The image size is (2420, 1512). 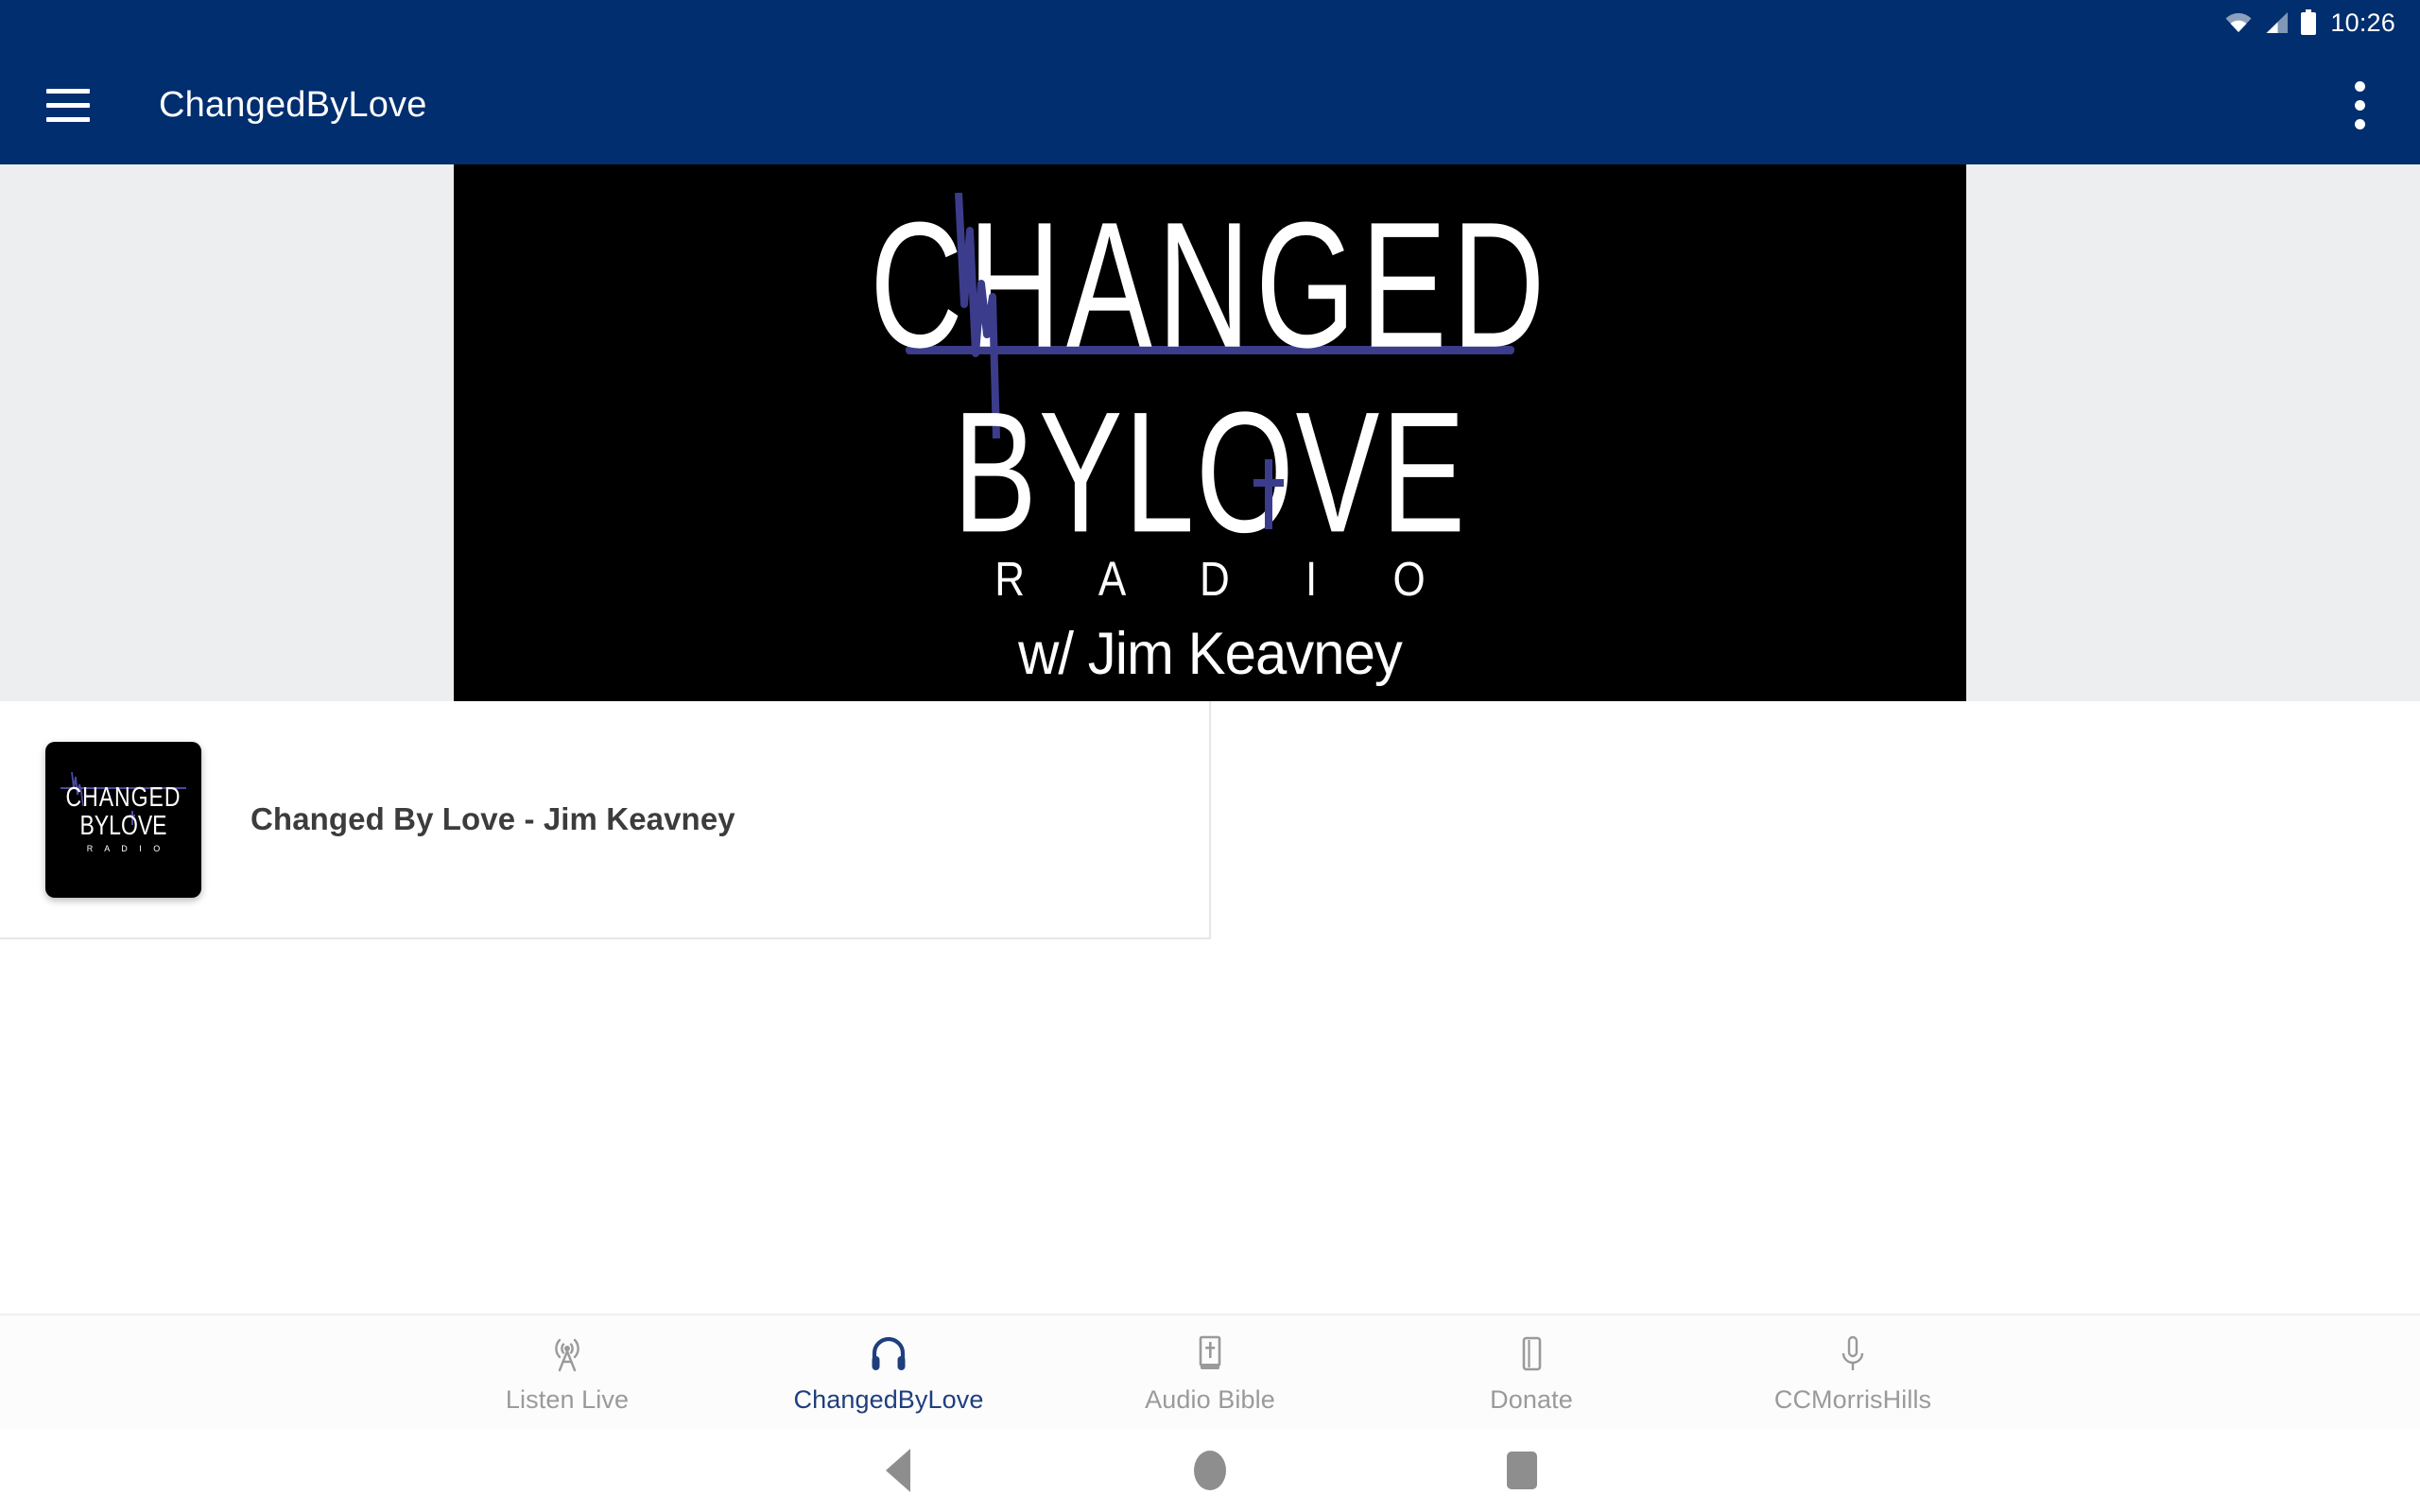 I want to click on thumbnail-logo-text: CHANGED BYLOVE R A D I O, so click(x=123, y=817).